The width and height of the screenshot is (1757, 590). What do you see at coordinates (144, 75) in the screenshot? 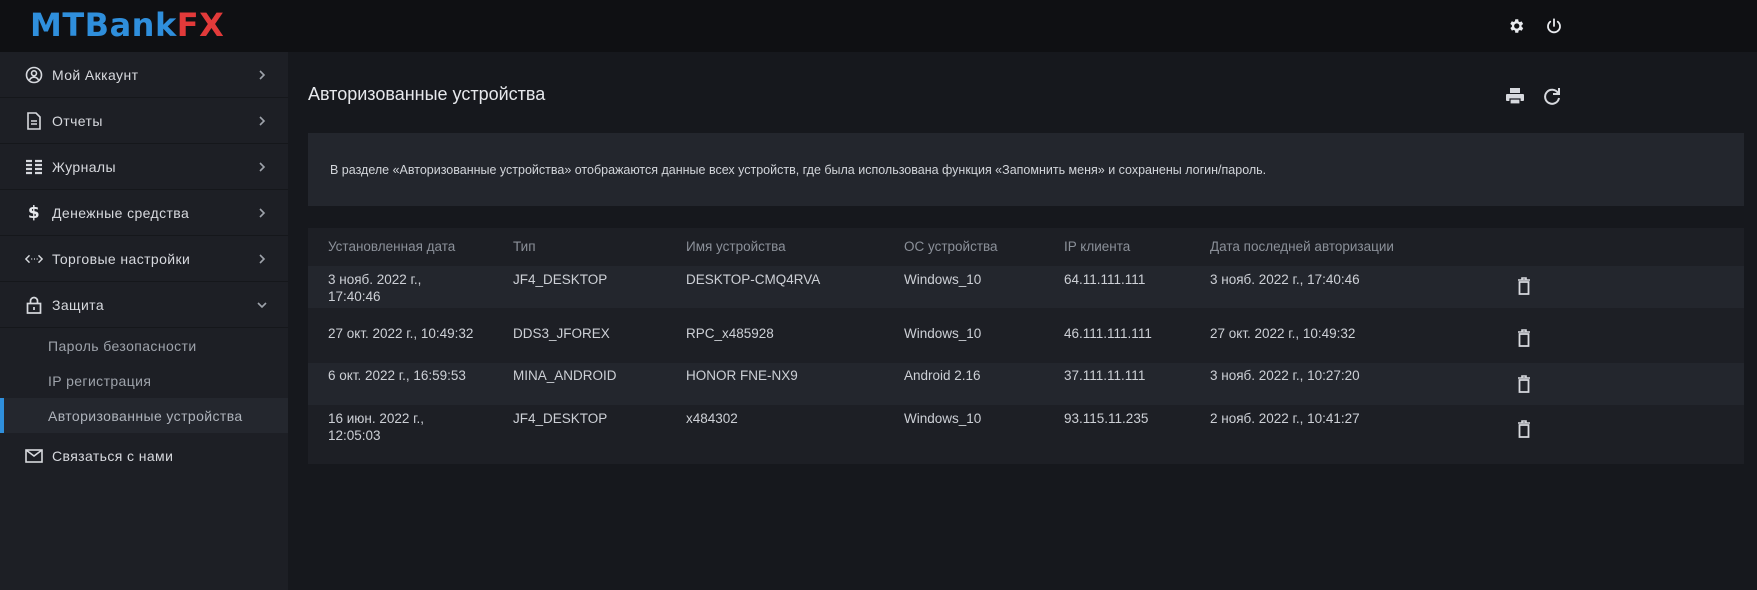
I see `sidebar-item-account: Мой Аккаунт` at bounding box center [144, 75].